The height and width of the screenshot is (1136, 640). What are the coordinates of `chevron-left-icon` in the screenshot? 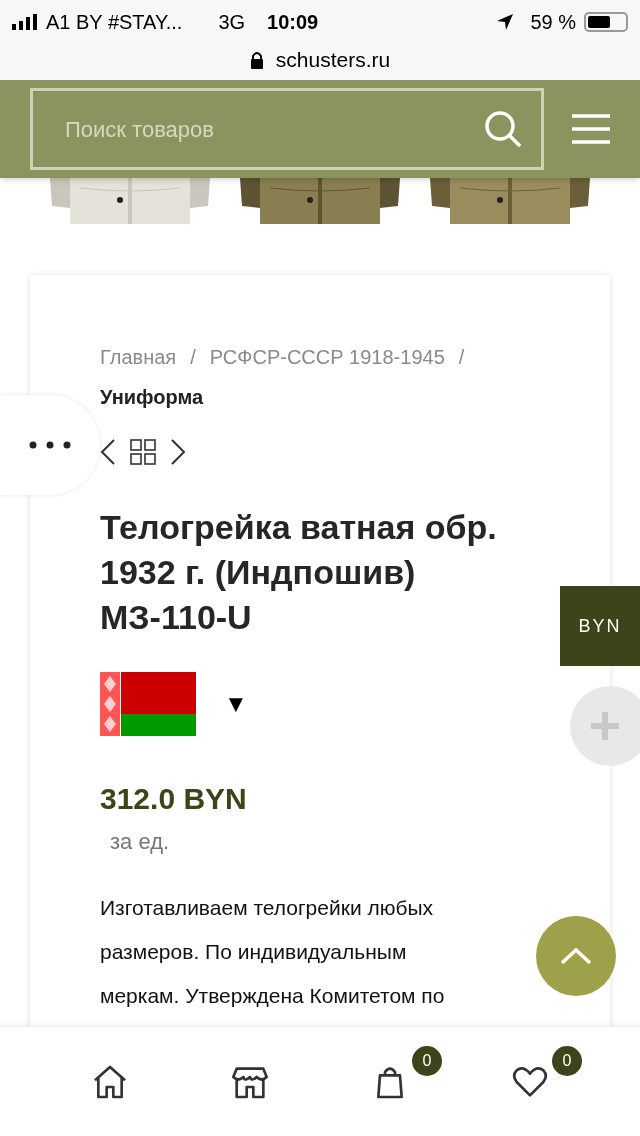 It's located at (108, 452).